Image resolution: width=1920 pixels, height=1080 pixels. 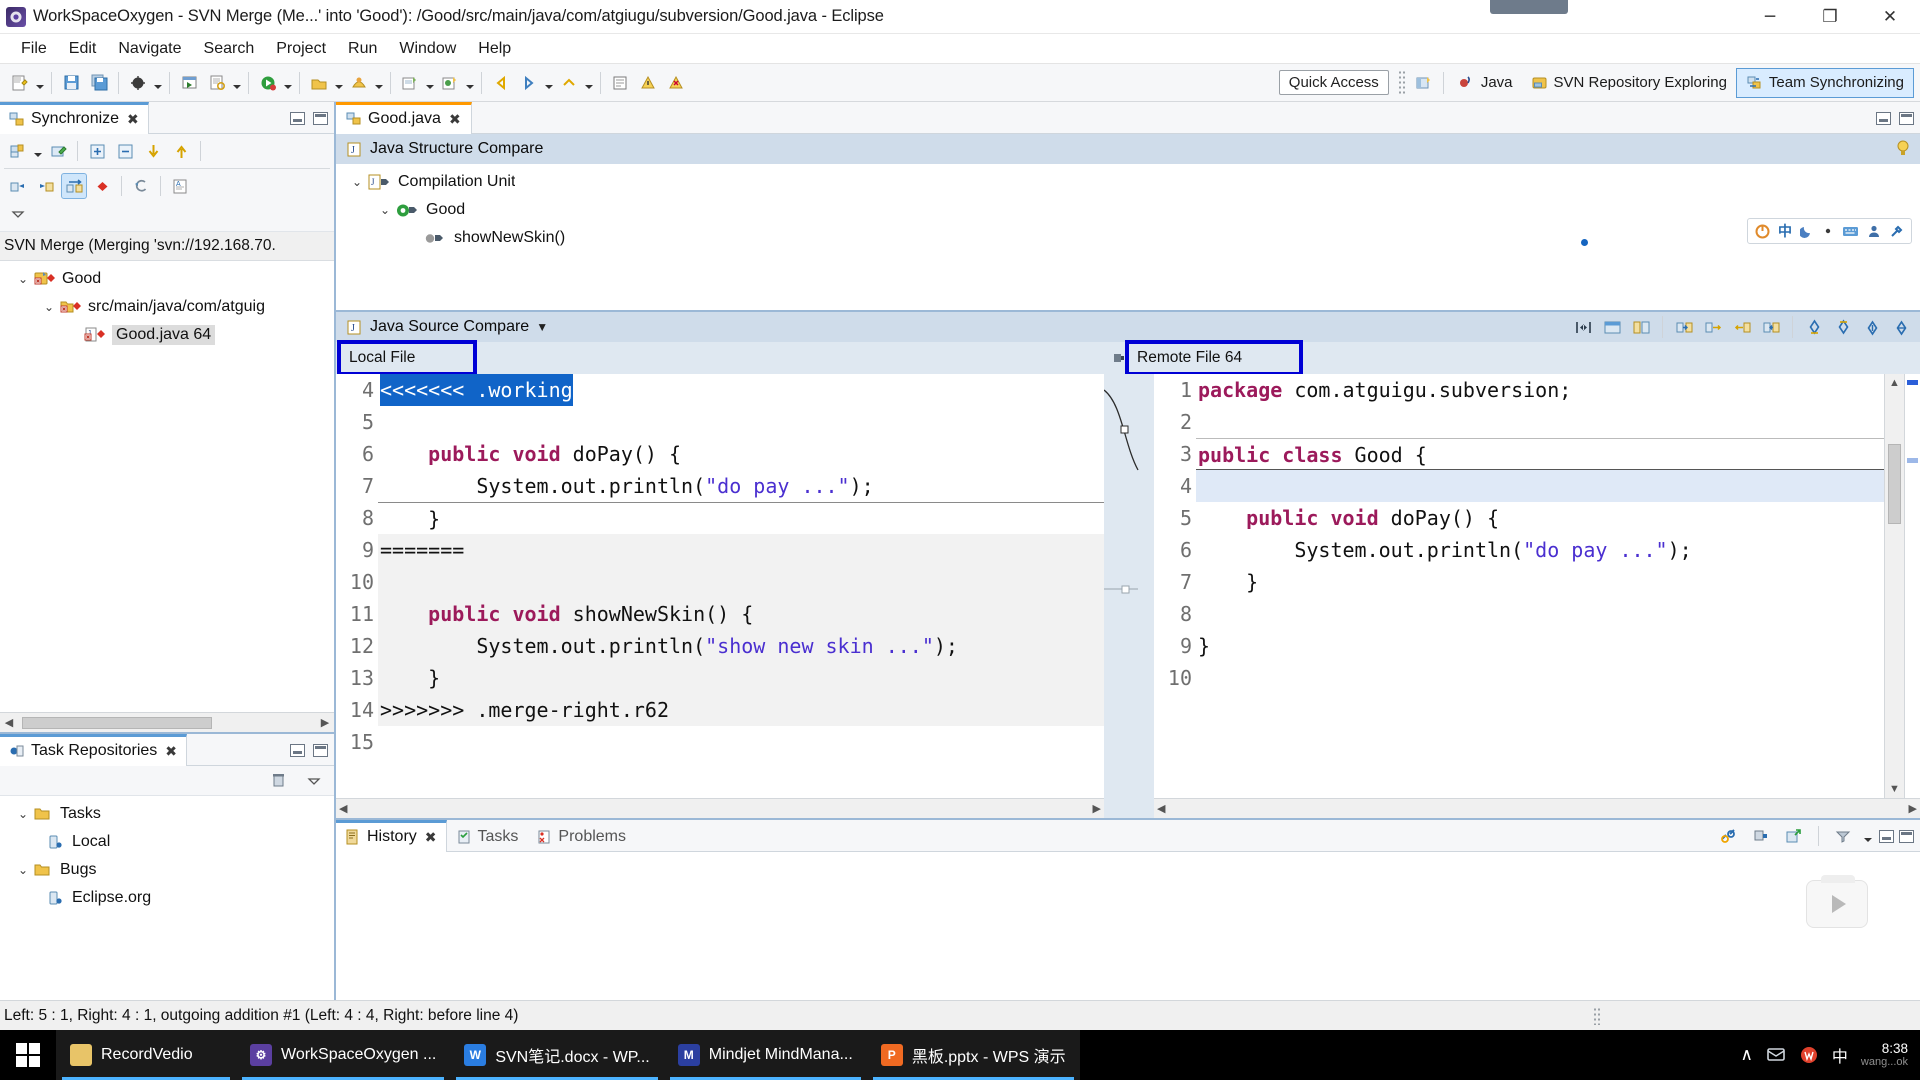 What do you see at coordinates (1770, 17) in the screenshot?
I see `minimize-button: ─` at bounding box center [1770, 17].